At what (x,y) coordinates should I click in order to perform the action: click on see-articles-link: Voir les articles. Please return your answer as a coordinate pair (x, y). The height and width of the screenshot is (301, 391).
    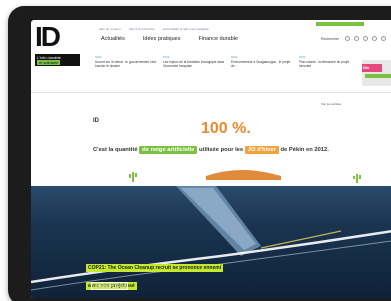
    Looking at the image, I should click on (331, 104).